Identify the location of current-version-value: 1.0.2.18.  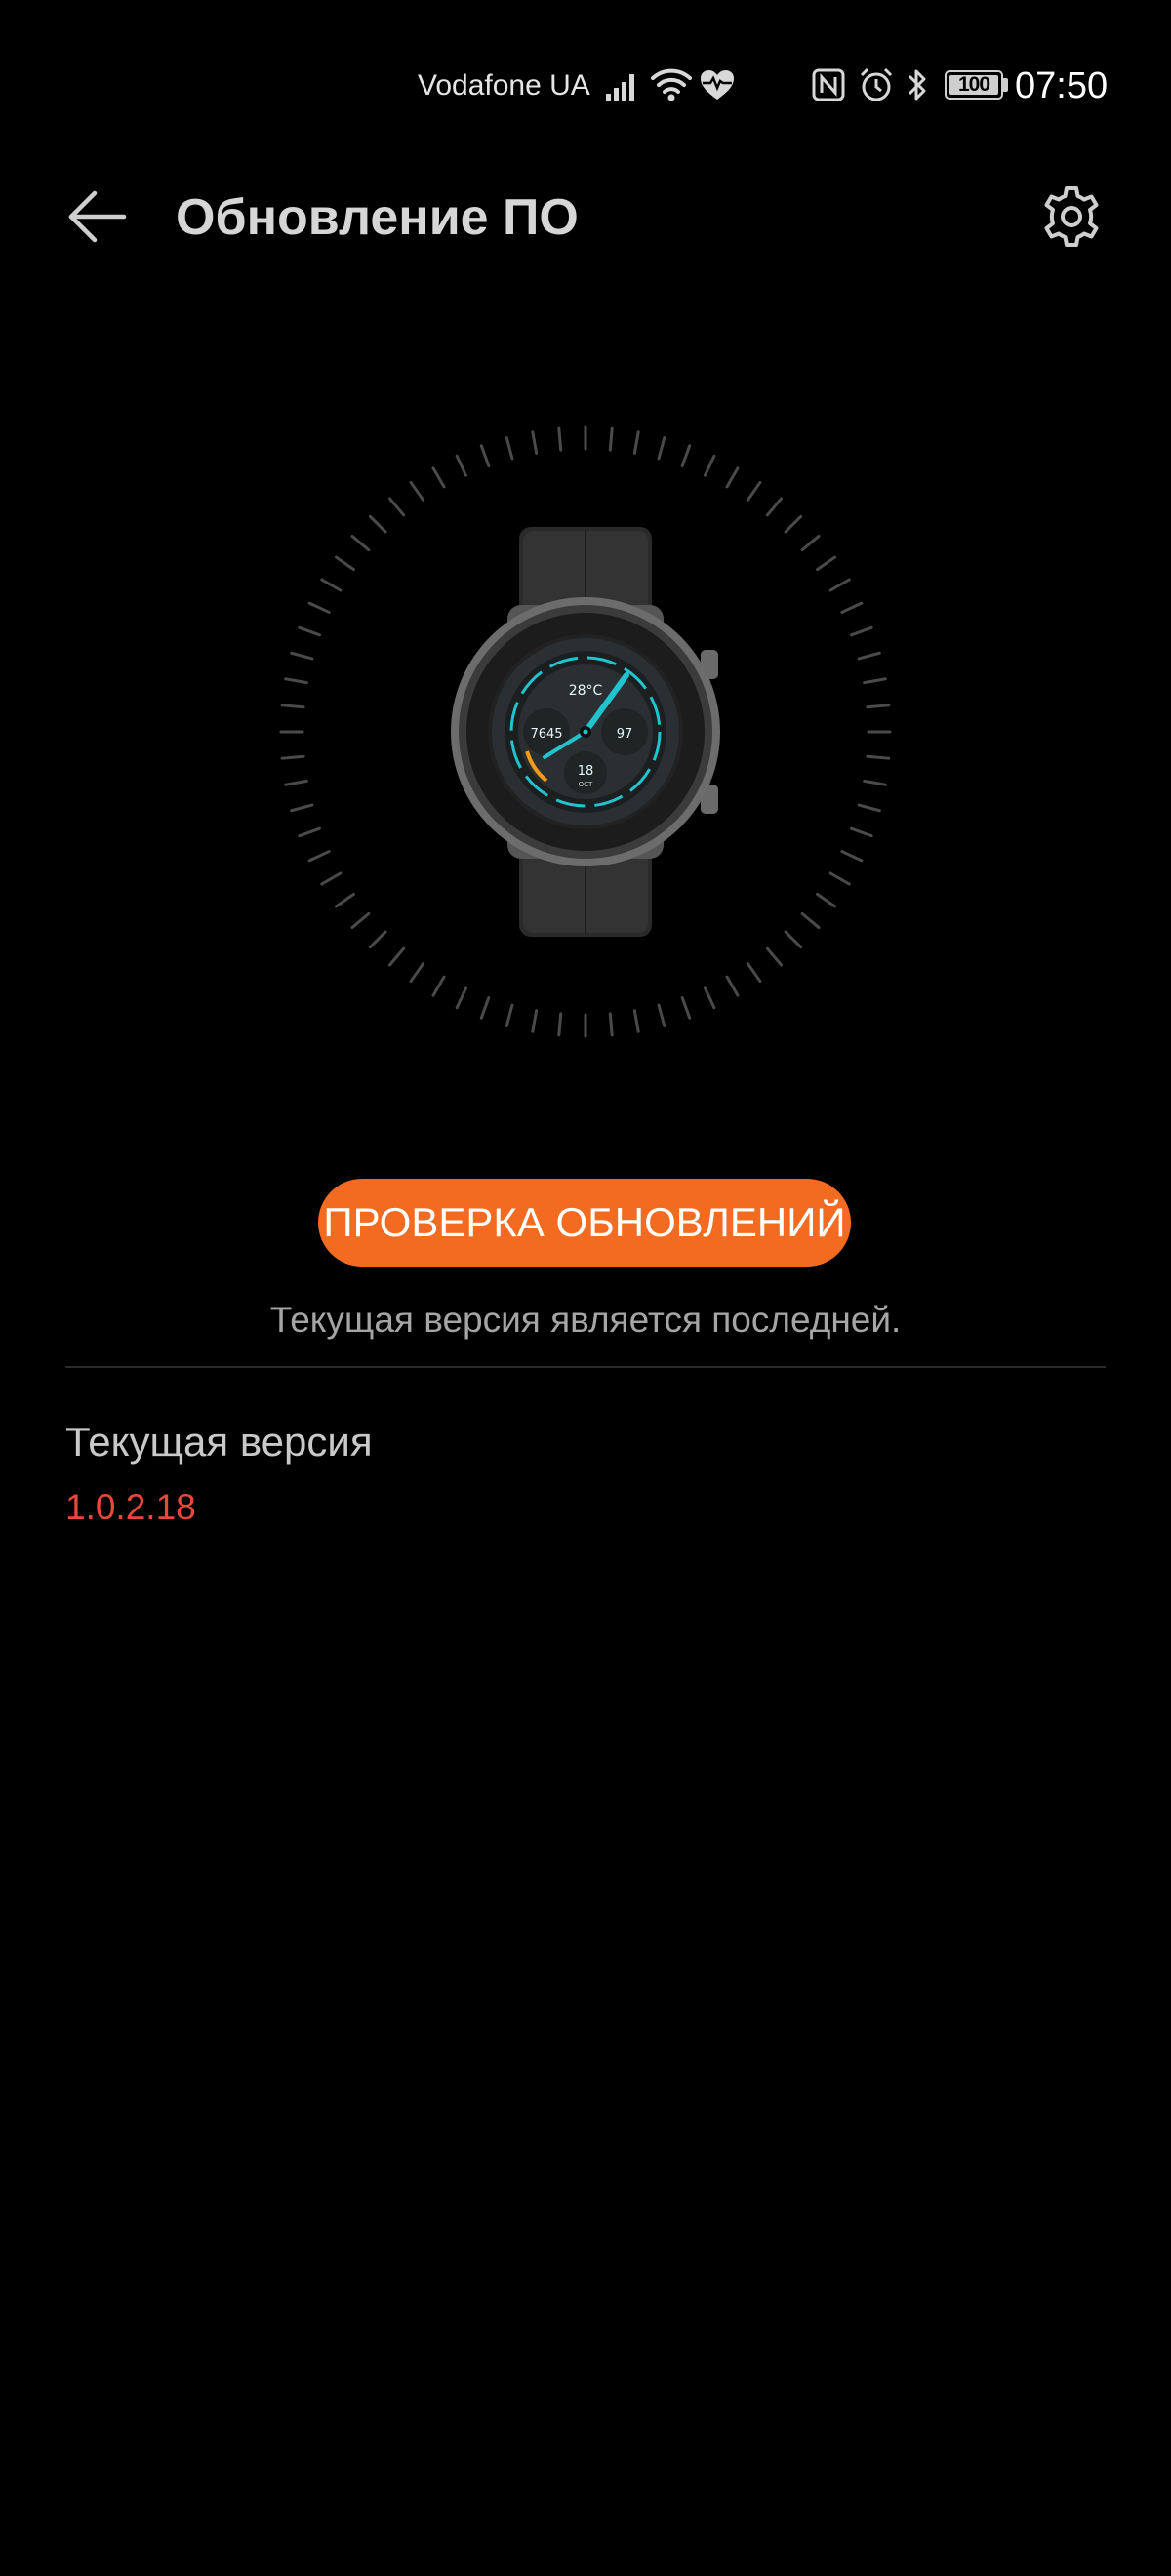
(130, 1507).